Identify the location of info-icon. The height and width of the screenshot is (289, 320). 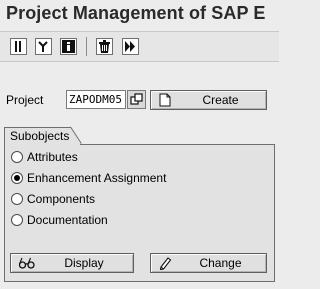
(68, 46).